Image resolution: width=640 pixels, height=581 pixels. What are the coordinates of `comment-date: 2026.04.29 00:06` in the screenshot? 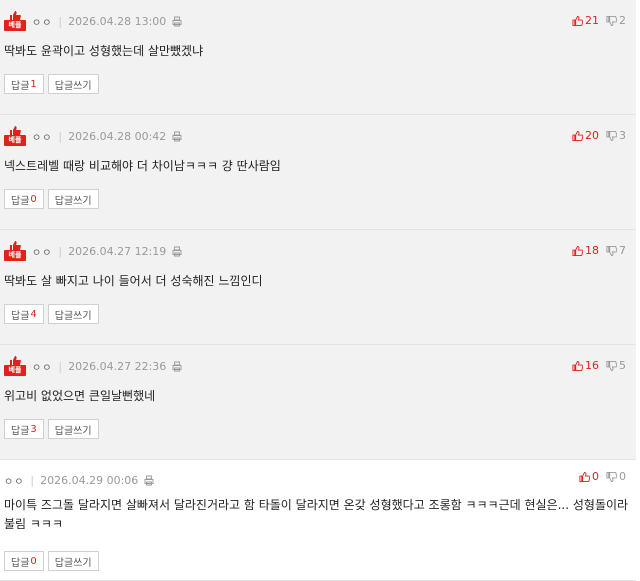 It's located at (89, 480).